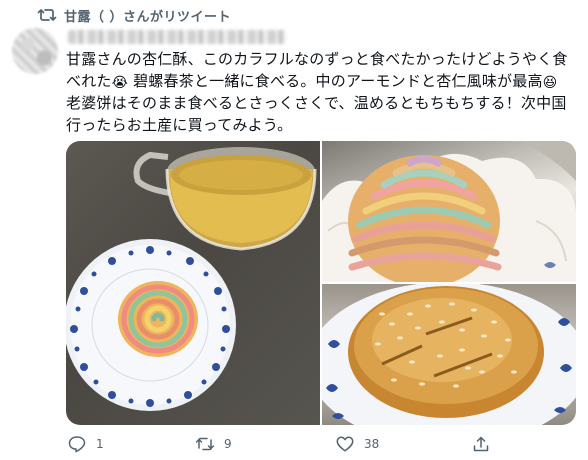  What do you see at coordinates (372, 444) in the screenshot?
I see `like-count: 38` at bounding box center [372, 444].